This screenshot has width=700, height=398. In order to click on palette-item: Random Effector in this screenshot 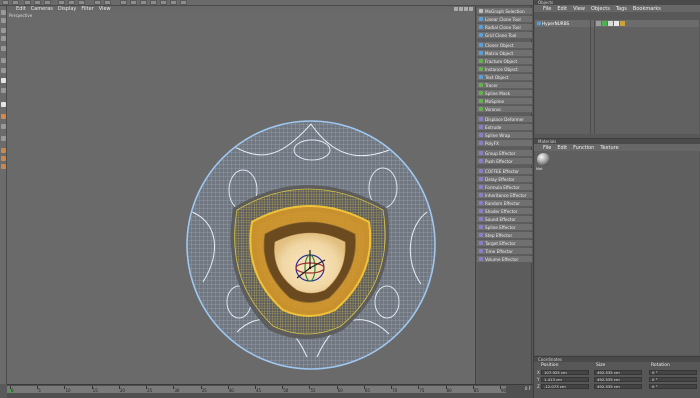, I will do `click(504, 203)`.